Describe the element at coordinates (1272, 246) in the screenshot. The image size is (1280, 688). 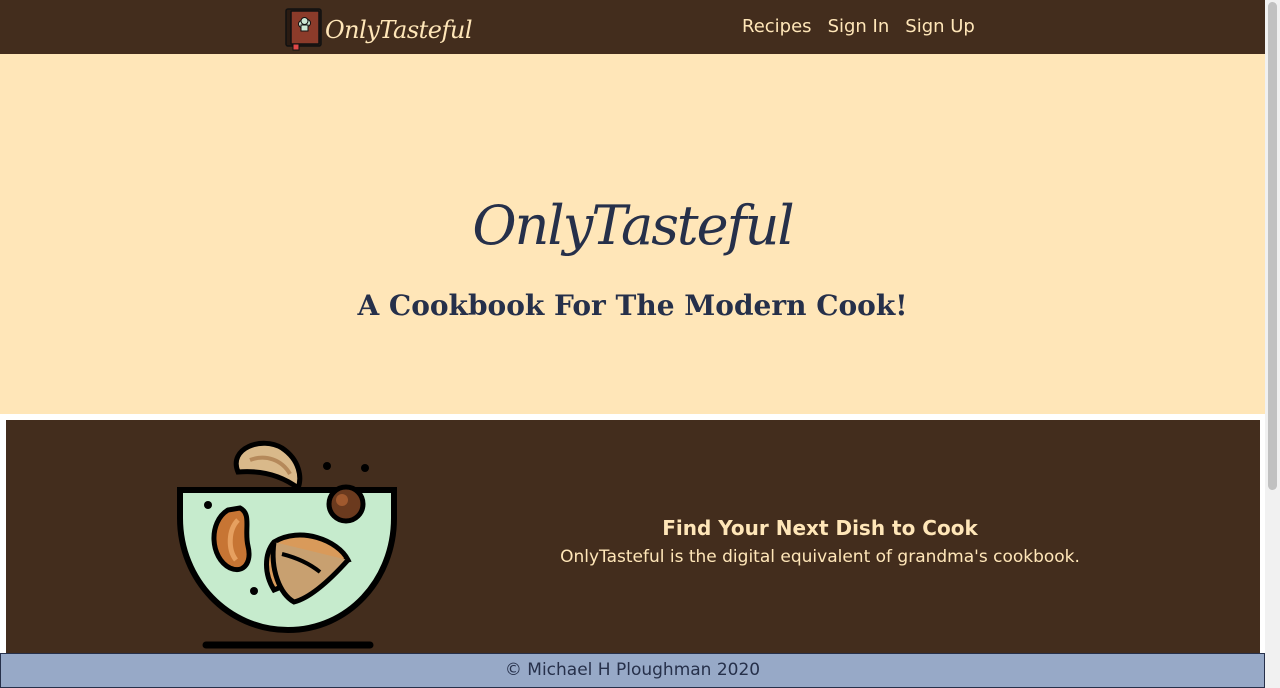
I see `scrollbar-thumb` at that location.